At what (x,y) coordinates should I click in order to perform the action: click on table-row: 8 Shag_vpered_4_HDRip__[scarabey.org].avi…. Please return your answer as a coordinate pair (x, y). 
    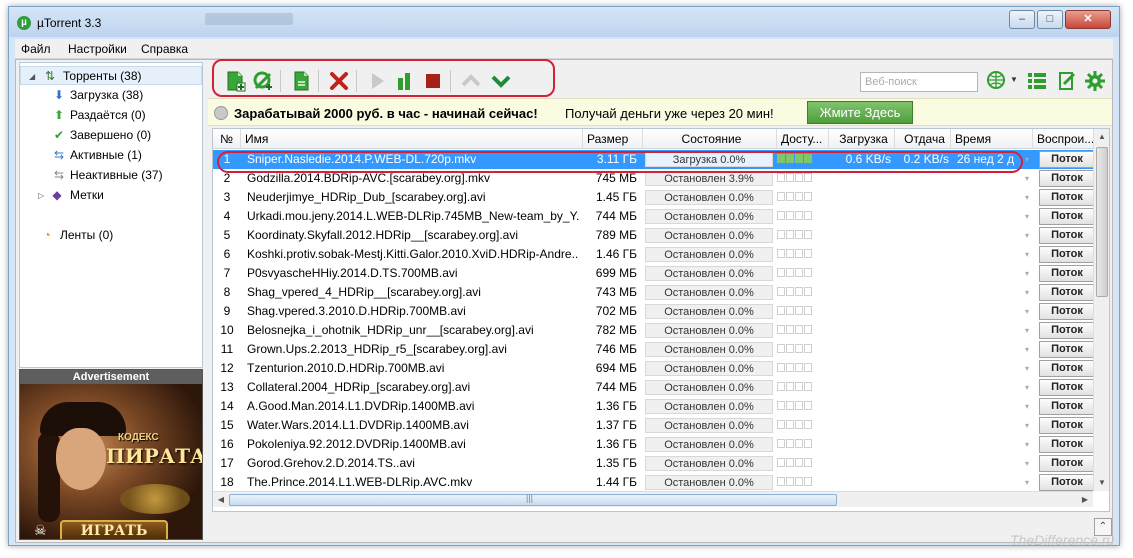
    Looking at the image, I should click on (654, 292).